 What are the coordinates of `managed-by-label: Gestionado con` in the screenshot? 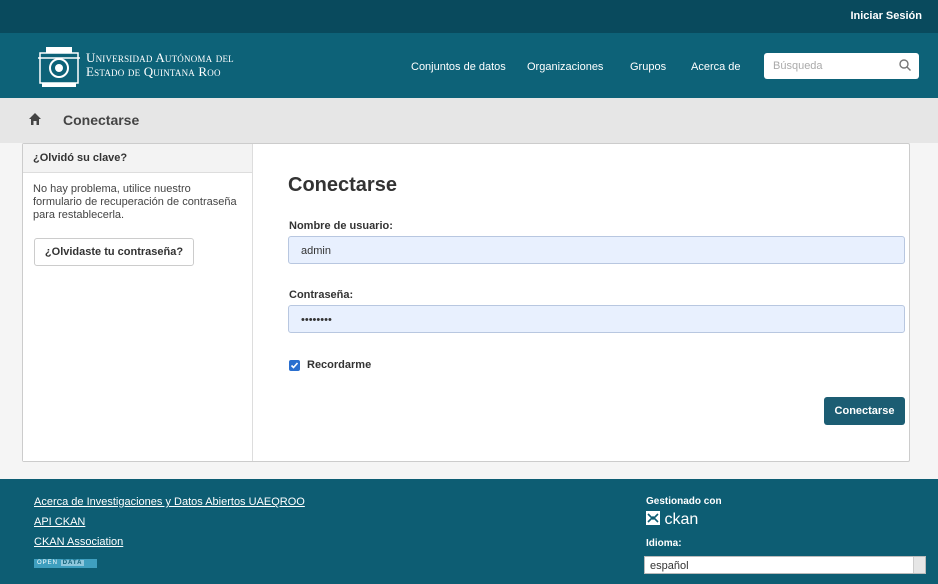 It's located at (684, 501).